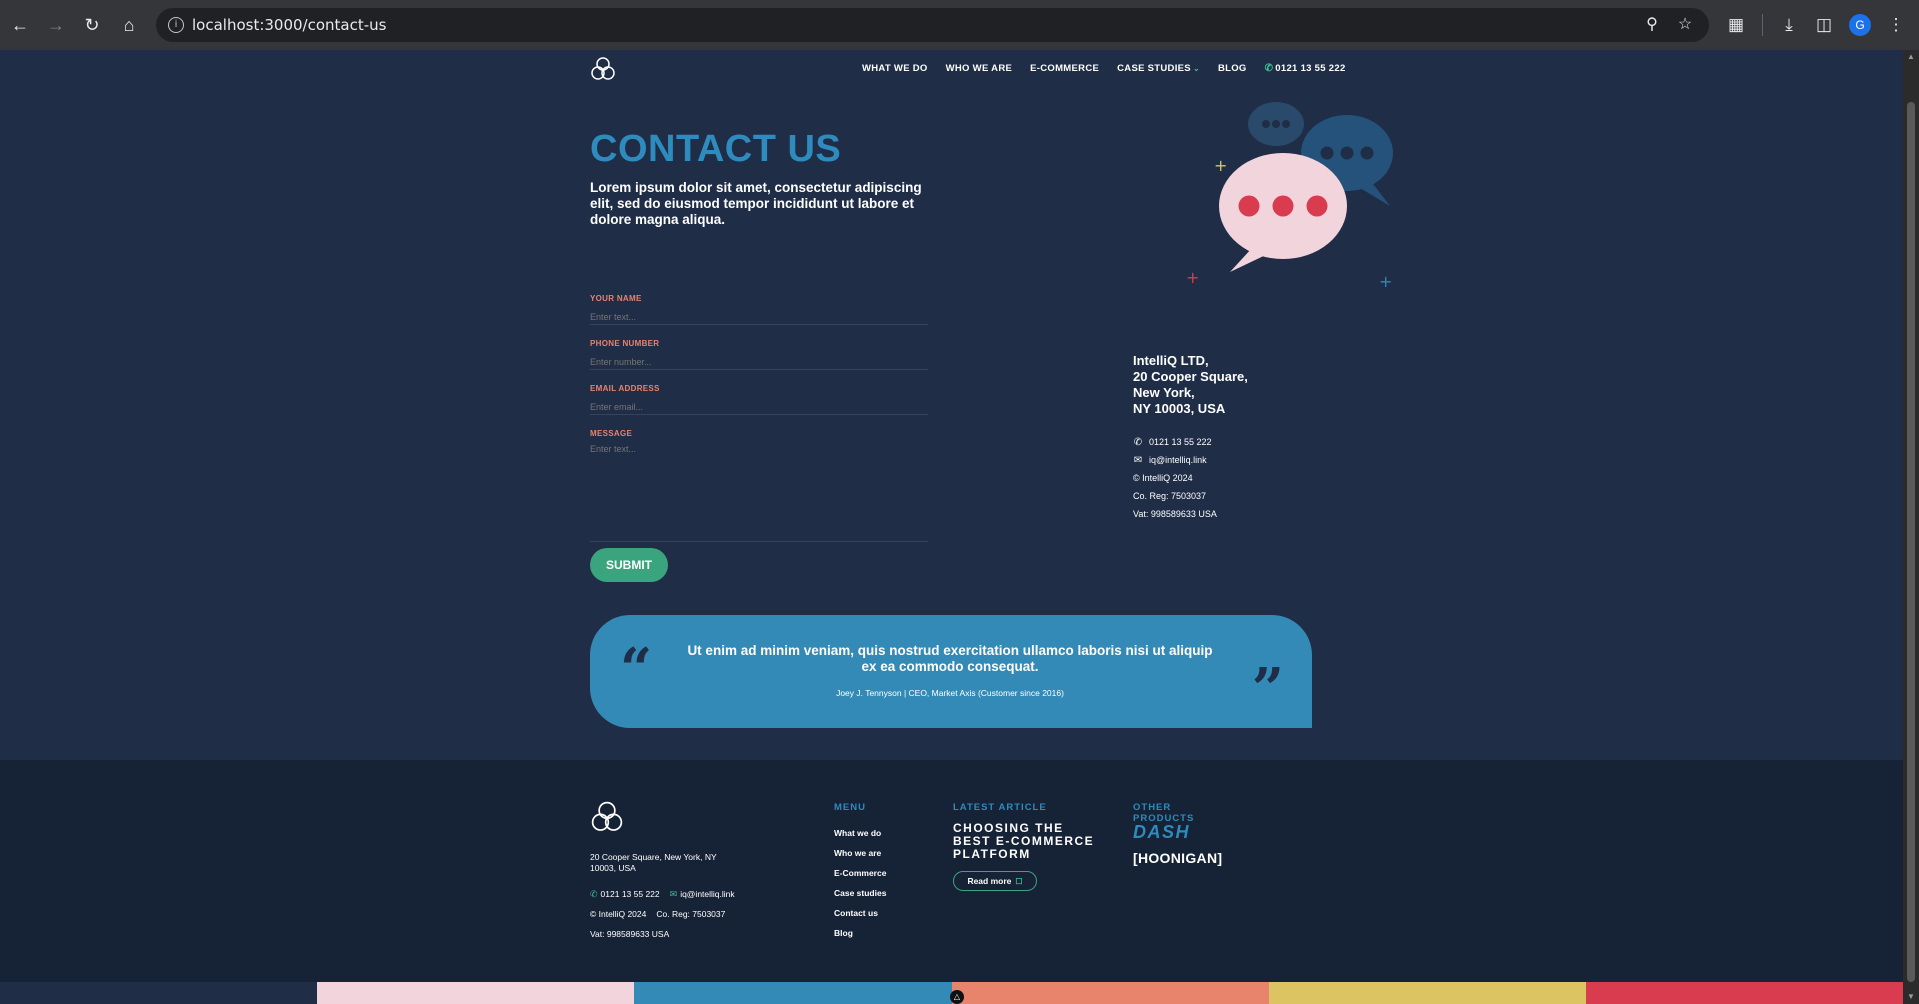  What do you see at coordinates (716, 149) in the screenshot?
I see `page-title: CONTACT US` at bounding box center [716, 149].